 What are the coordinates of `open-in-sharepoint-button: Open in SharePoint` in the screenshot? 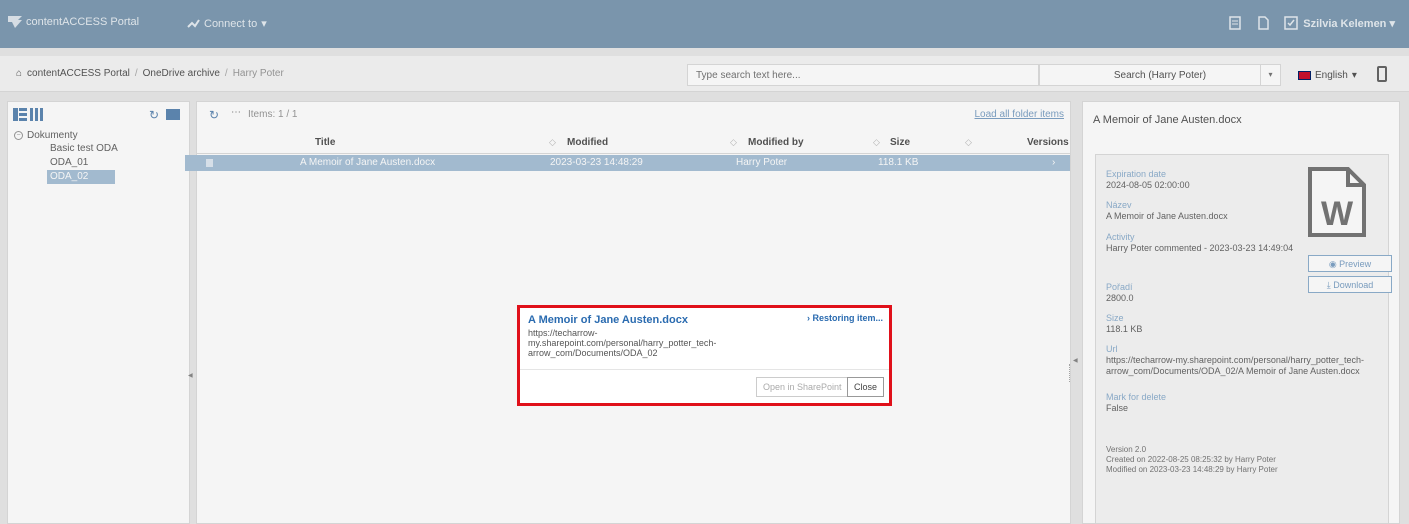 It's located at (802, 387).